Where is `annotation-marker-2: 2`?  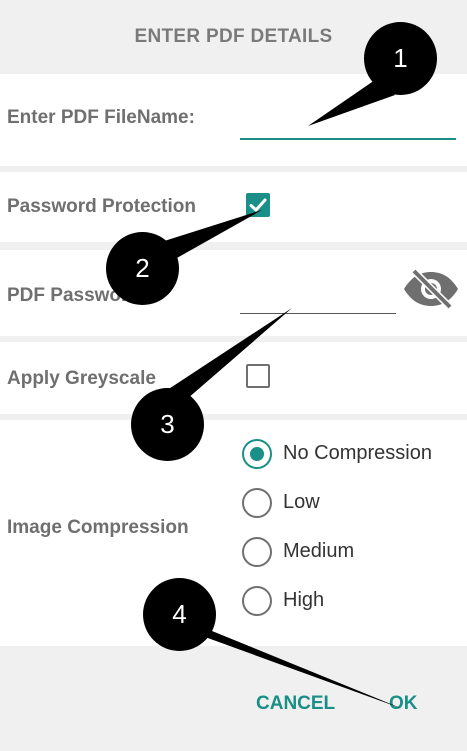
annotation-marker-2: 2 is located at coordinates (142, 268).